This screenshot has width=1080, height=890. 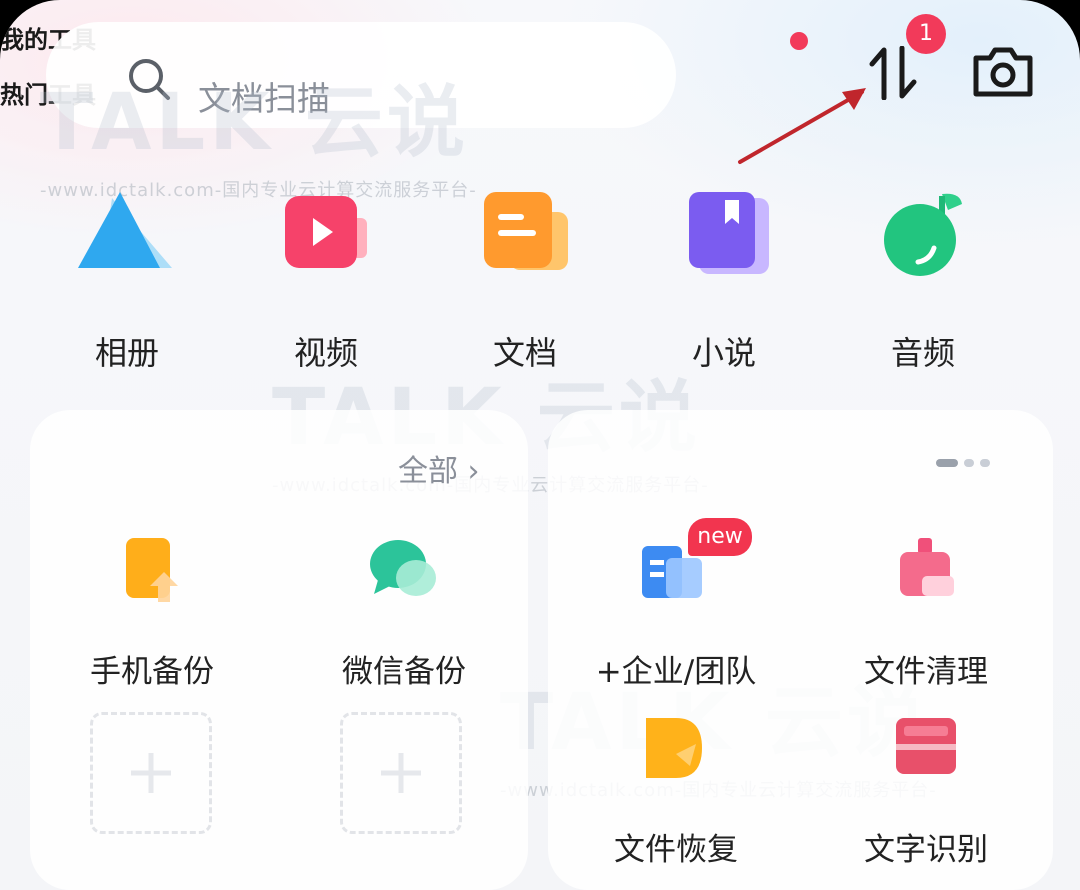 I want to click on tool-wechat-backup: 微信备份, so click(x=404, y=613).